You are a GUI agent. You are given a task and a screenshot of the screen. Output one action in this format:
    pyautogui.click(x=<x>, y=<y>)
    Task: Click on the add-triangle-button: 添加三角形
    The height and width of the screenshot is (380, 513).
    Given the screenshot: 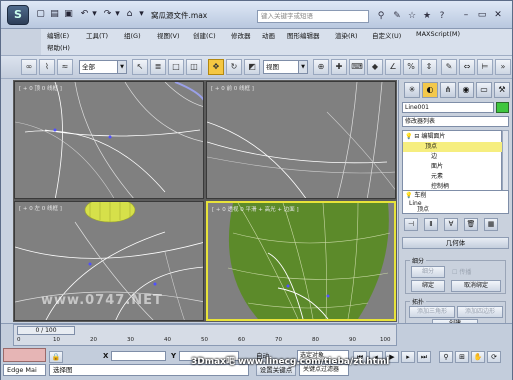 What is the action you would take?
    pyautogui.click(x=432, y=312)
    